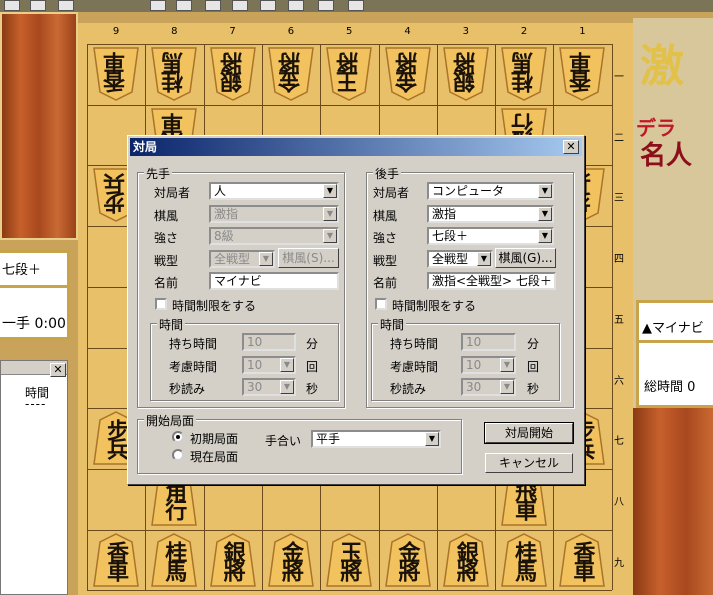 The height and width of the screenshot is (595, 713). I want to click on gote-strength-select: 七段＋ ▼, so click(490, 236).